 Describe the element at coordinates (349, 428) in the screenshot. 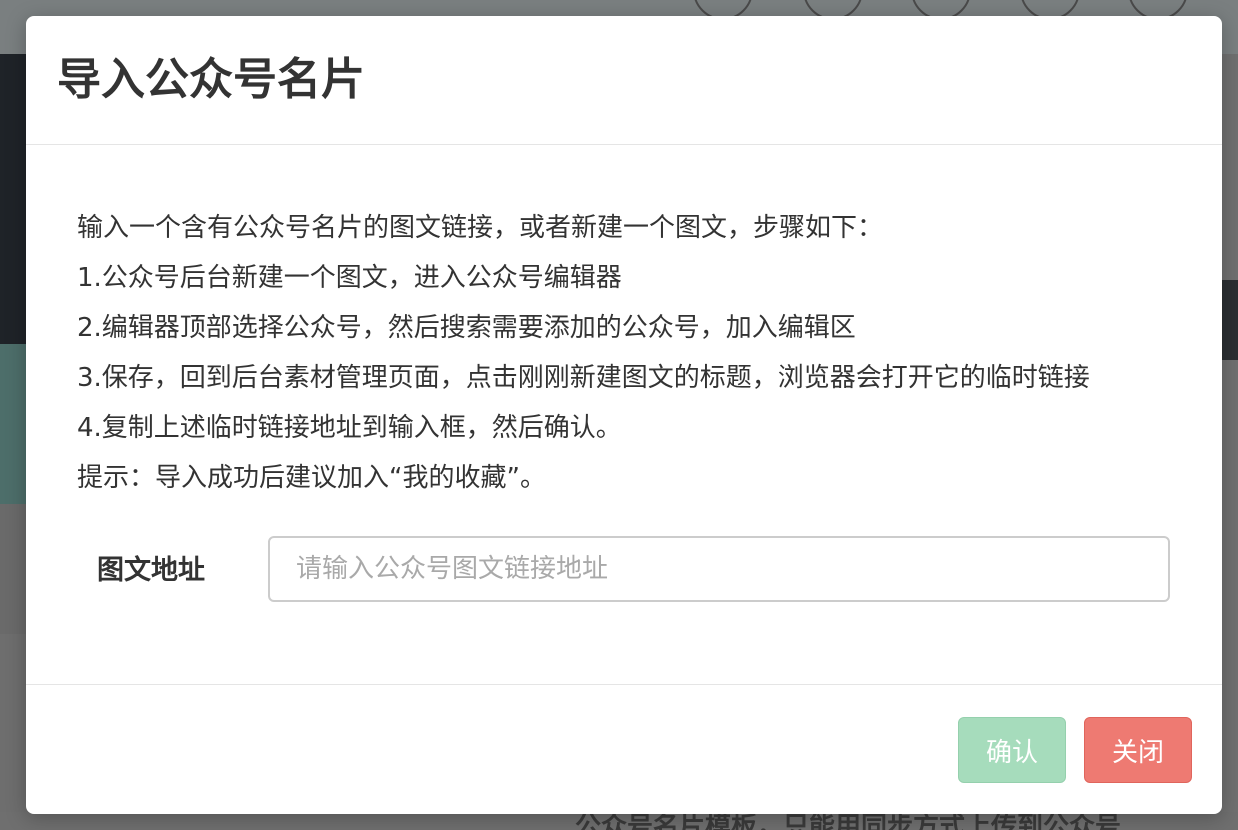

I see `instruction-step-4: 4.复制上述临时链接地址到输入框，然后确认。` at that location.